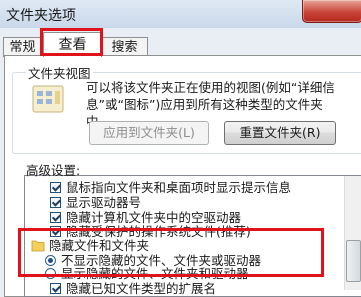 The height and width of the screenshot is (297, 361). Describe the element at coordinates (171, 252) in the screenshot. I see `hidden-files-highlight` at that location.